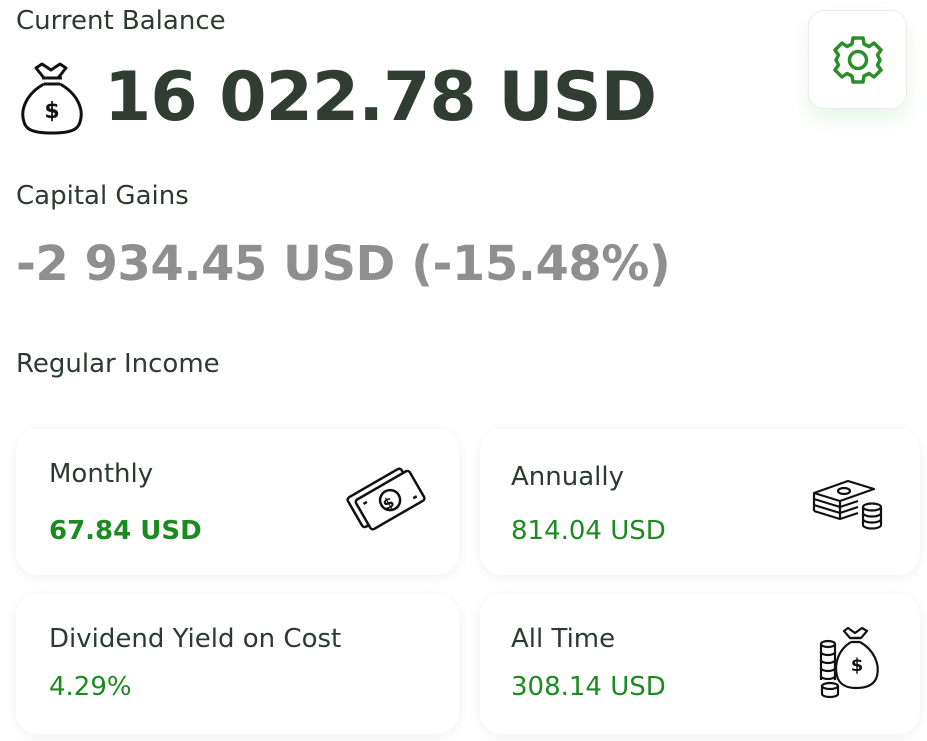 This screenshot has width=927, height=741. What do you see at coordinates (588, 531) in the screenshot?
I see `annually-value: 814.04 USD` at bounding box center [588, 531].